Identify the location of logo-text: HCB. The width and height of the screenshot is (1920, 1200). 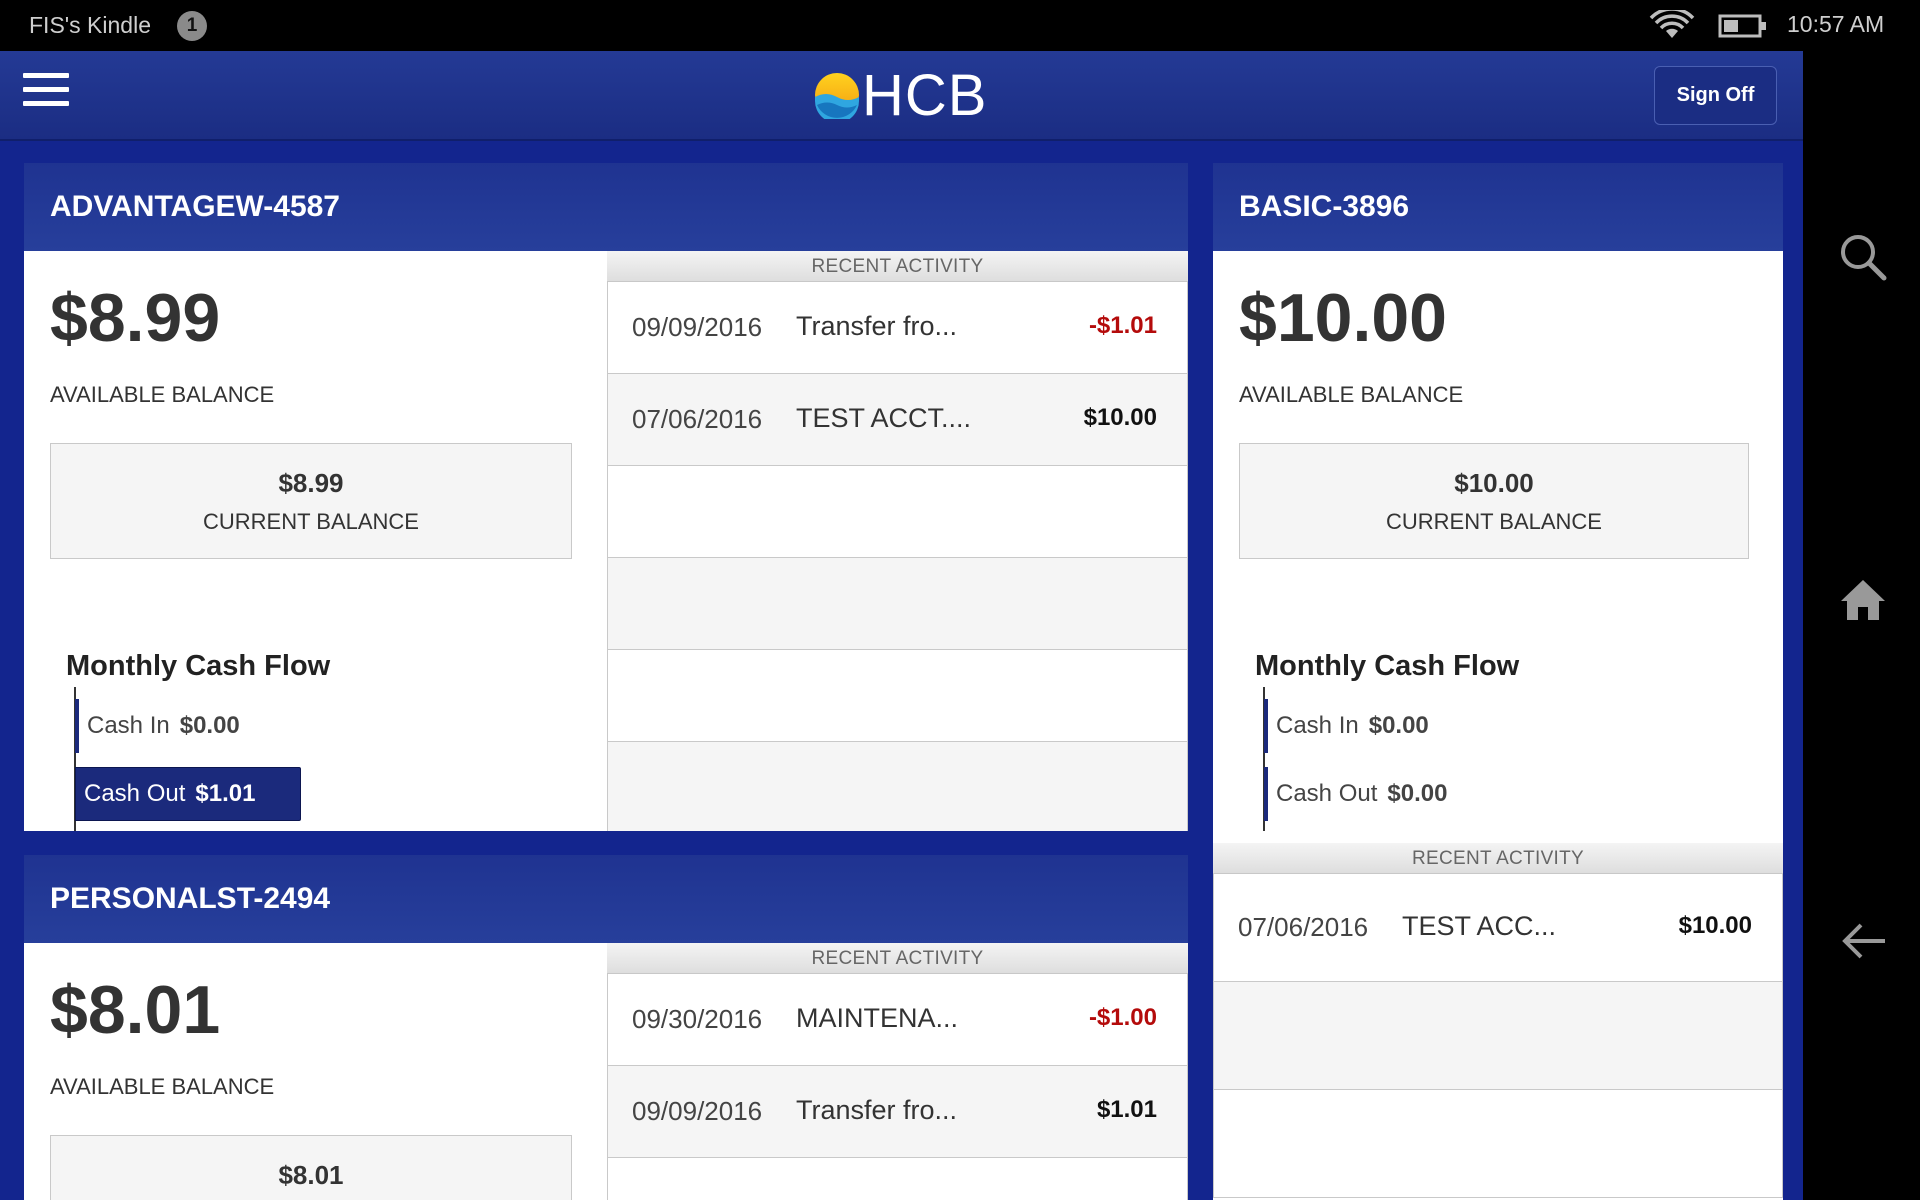
(925, 95).